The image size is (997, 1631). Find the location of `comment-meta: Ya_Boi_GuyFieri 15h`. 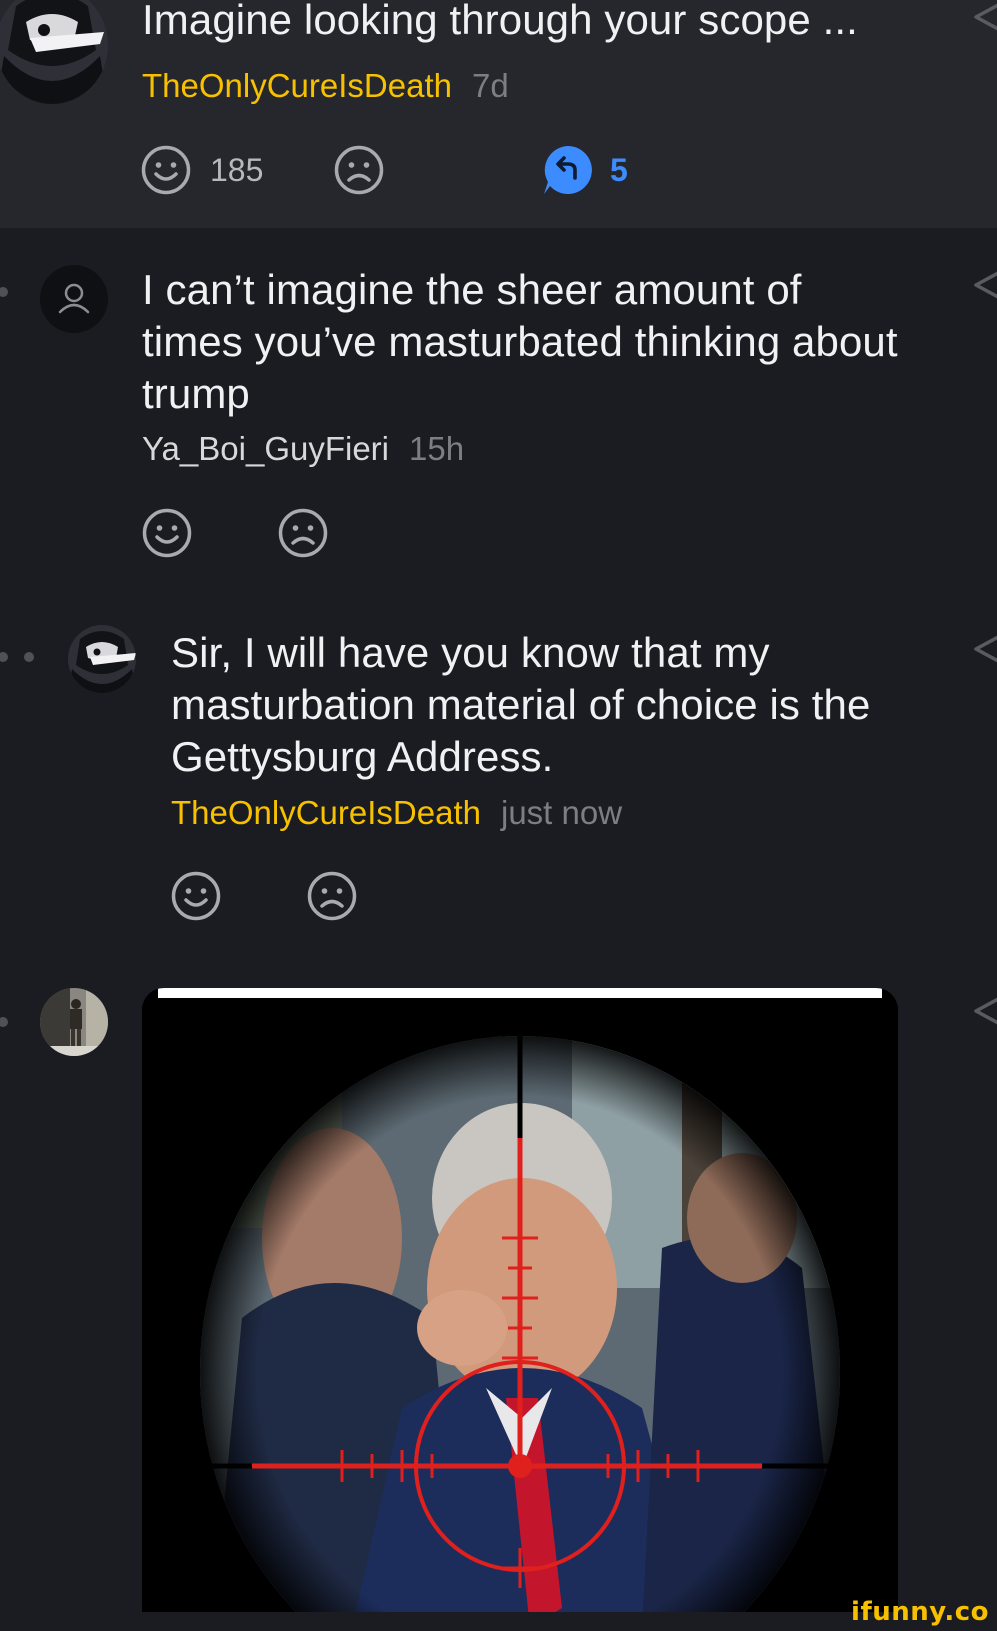

comment-meta: Ya_Boi_GuyFieri 15h is located at coordinates (303, 449).